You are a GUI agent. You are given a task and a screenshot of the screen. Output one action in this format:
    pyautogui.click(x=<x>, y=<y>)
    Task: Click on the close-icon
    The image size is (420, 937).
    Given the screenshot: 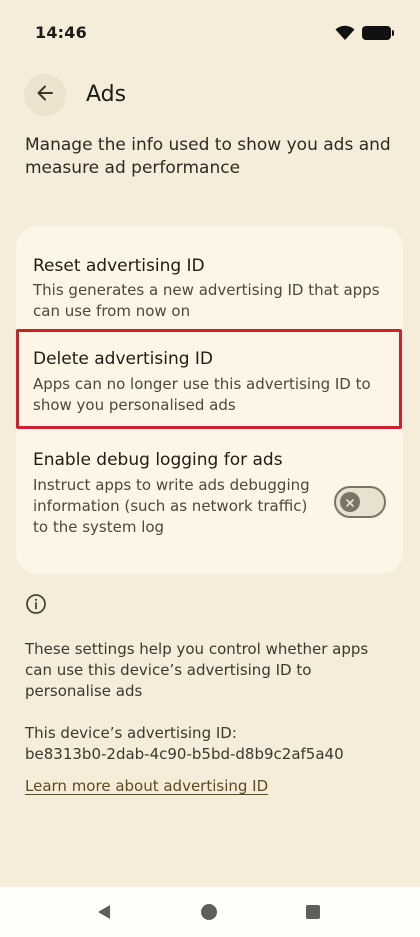 What is the action you would take?
    pyautogui.click(x=350, y=502)
    